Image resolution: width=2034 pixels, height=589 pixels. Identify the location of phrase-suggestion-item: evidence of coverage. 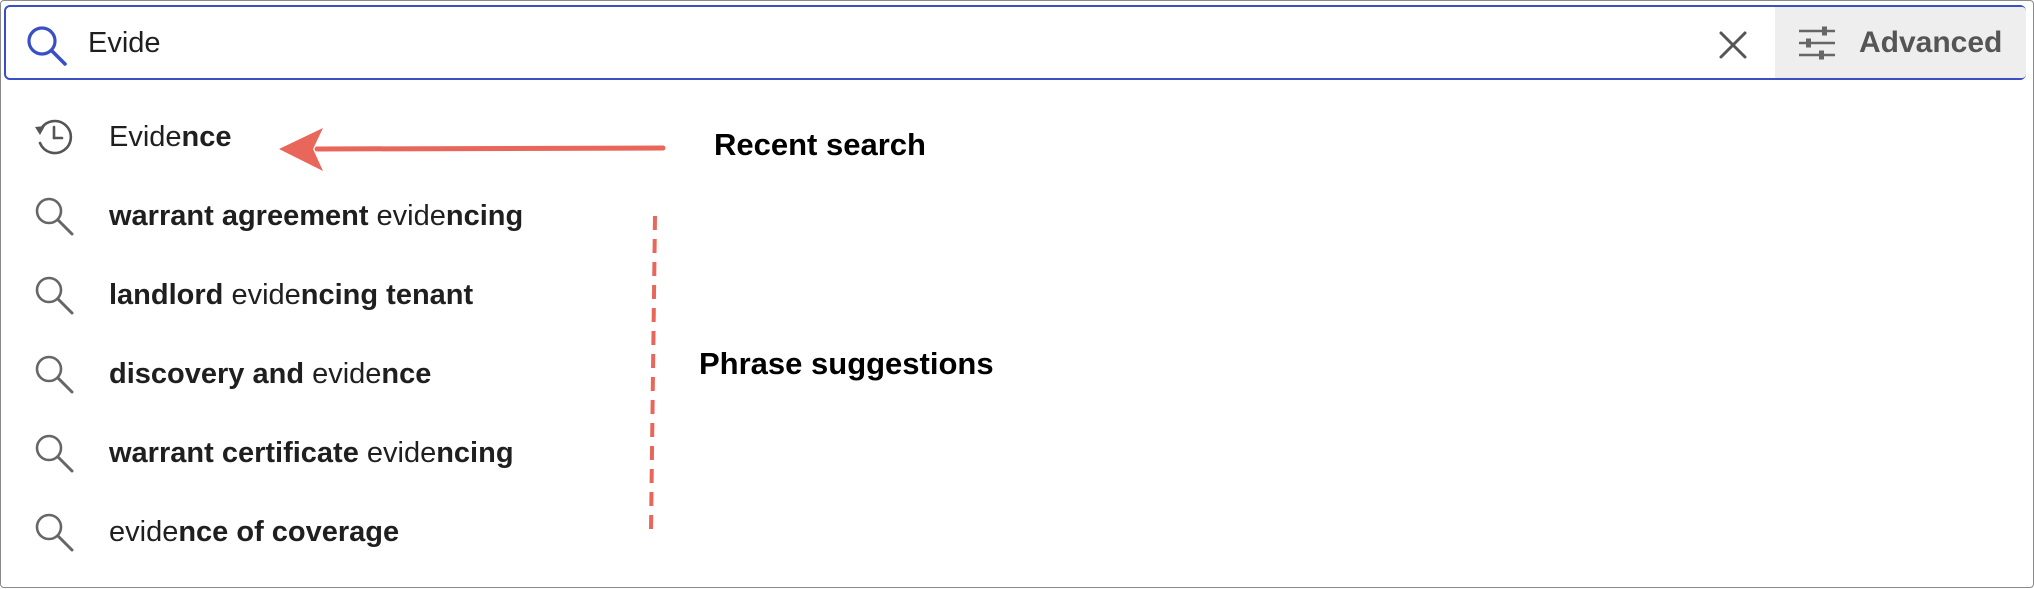
(215, 532).